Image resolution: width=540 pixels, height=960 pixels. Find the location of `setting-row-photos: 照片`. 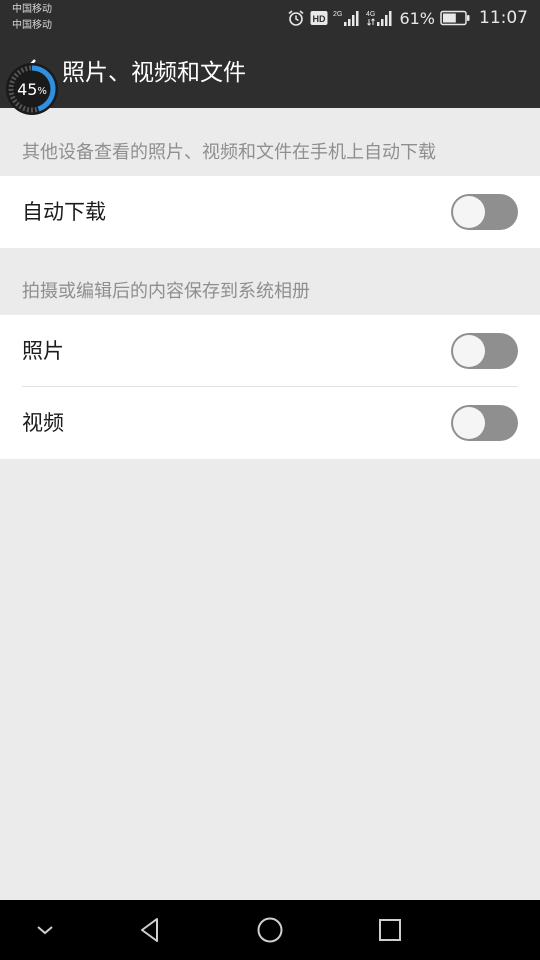

setting-row-photos: 照片 is located at coordinates (270, 351).